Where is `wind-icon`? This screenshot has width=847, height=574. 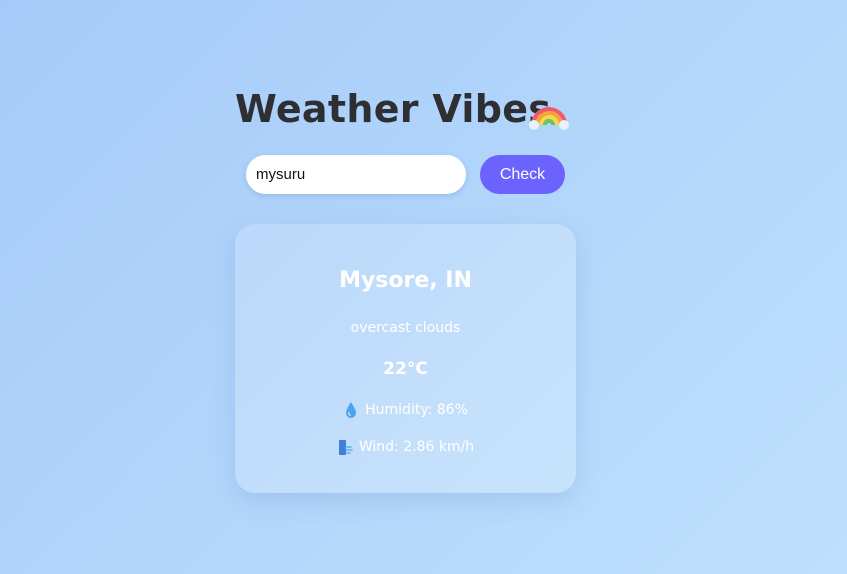 wind-icon is located at coordinates (345, 447).